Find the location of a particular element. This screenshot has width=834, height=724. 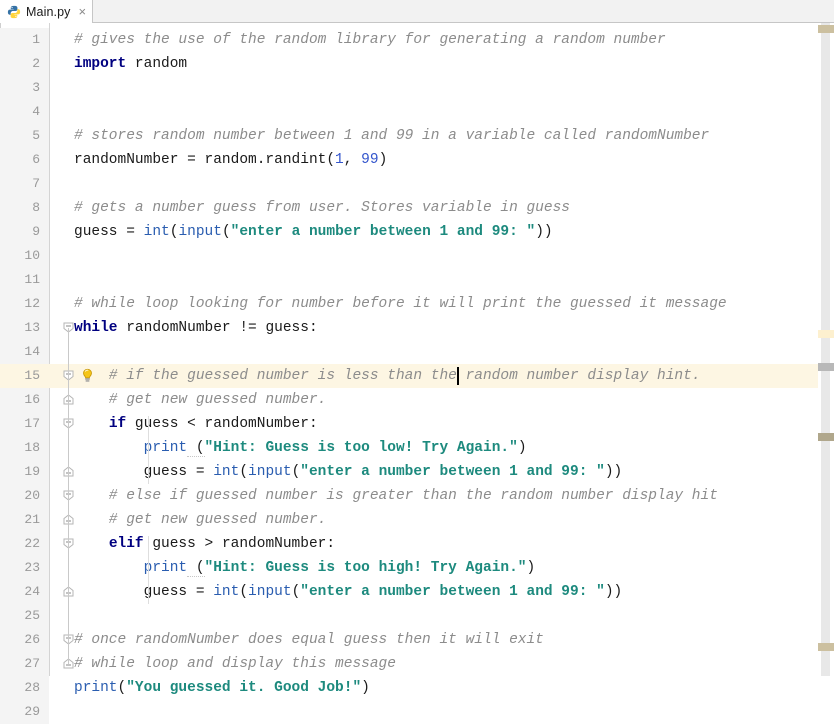

code-line-17: 17 if guess < randomNumber: is located at coordinates (417, 424).